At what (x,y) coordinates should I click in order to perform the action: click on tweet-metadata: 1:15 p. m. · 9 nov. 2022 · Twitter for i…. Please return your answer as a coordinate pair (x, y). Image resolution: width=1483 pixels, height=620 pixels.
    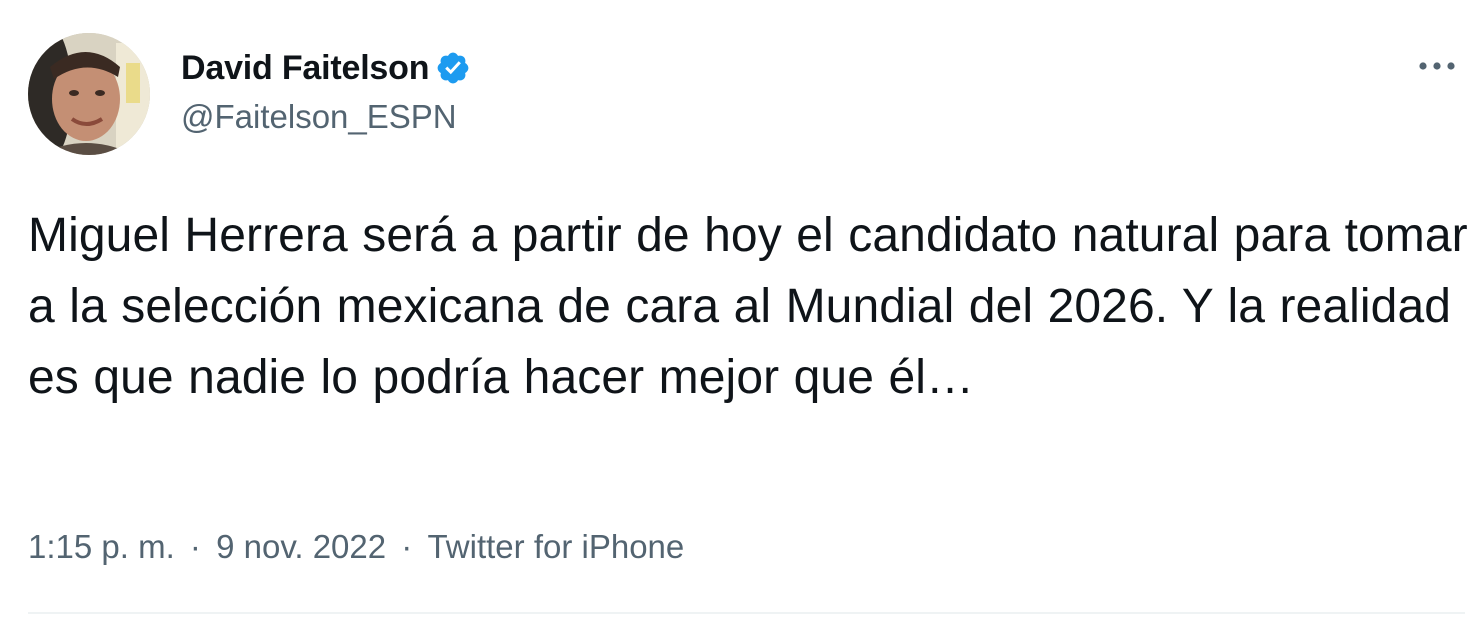
    Looking at the image, I should click on (356, 547).